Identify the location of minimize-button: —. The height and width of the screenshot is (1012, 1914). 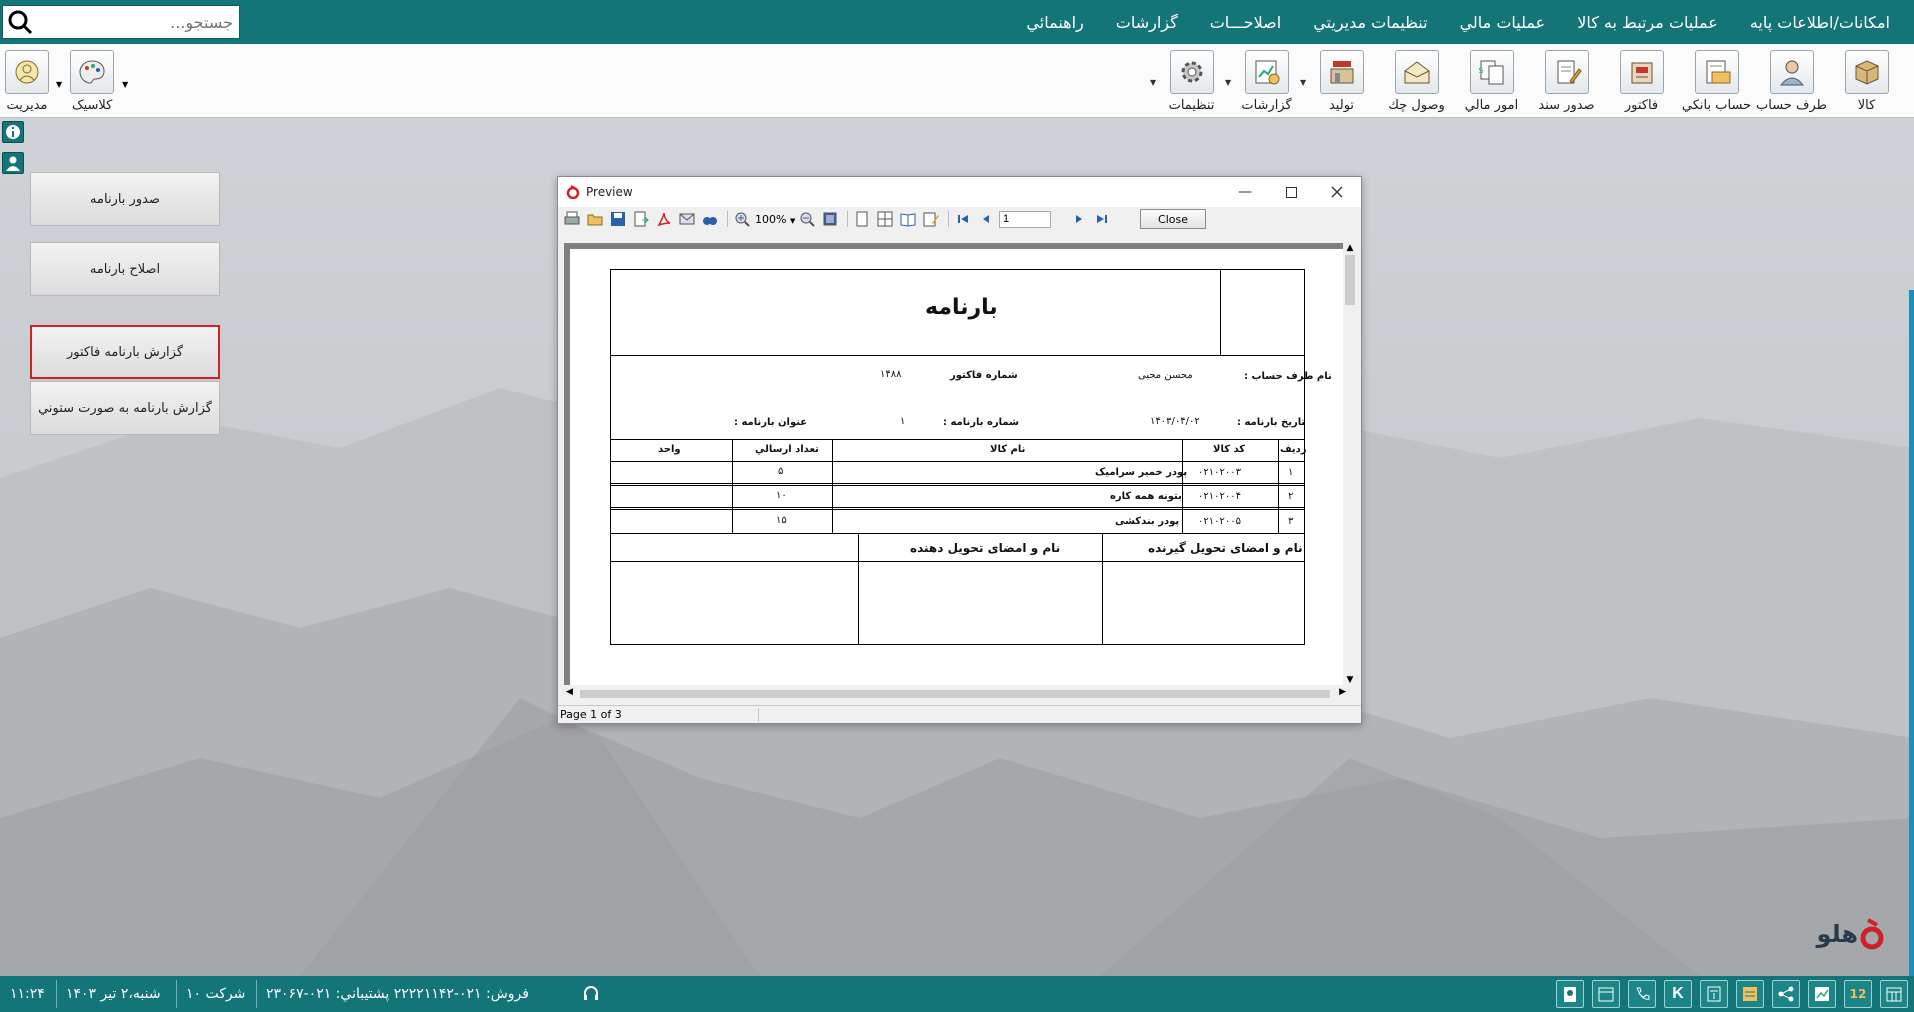
(1245, 192).